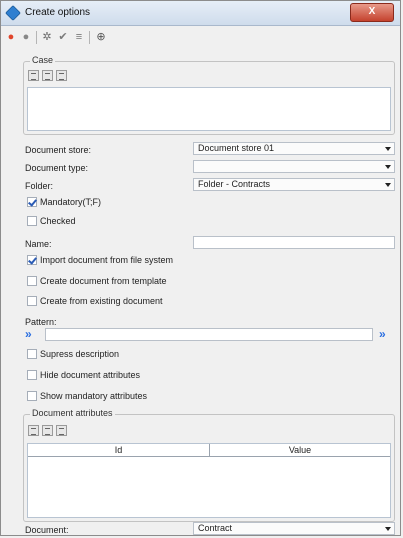 The image size is (403, 538). I want to click on pattern-label: Pattern:, so click(41, 322).